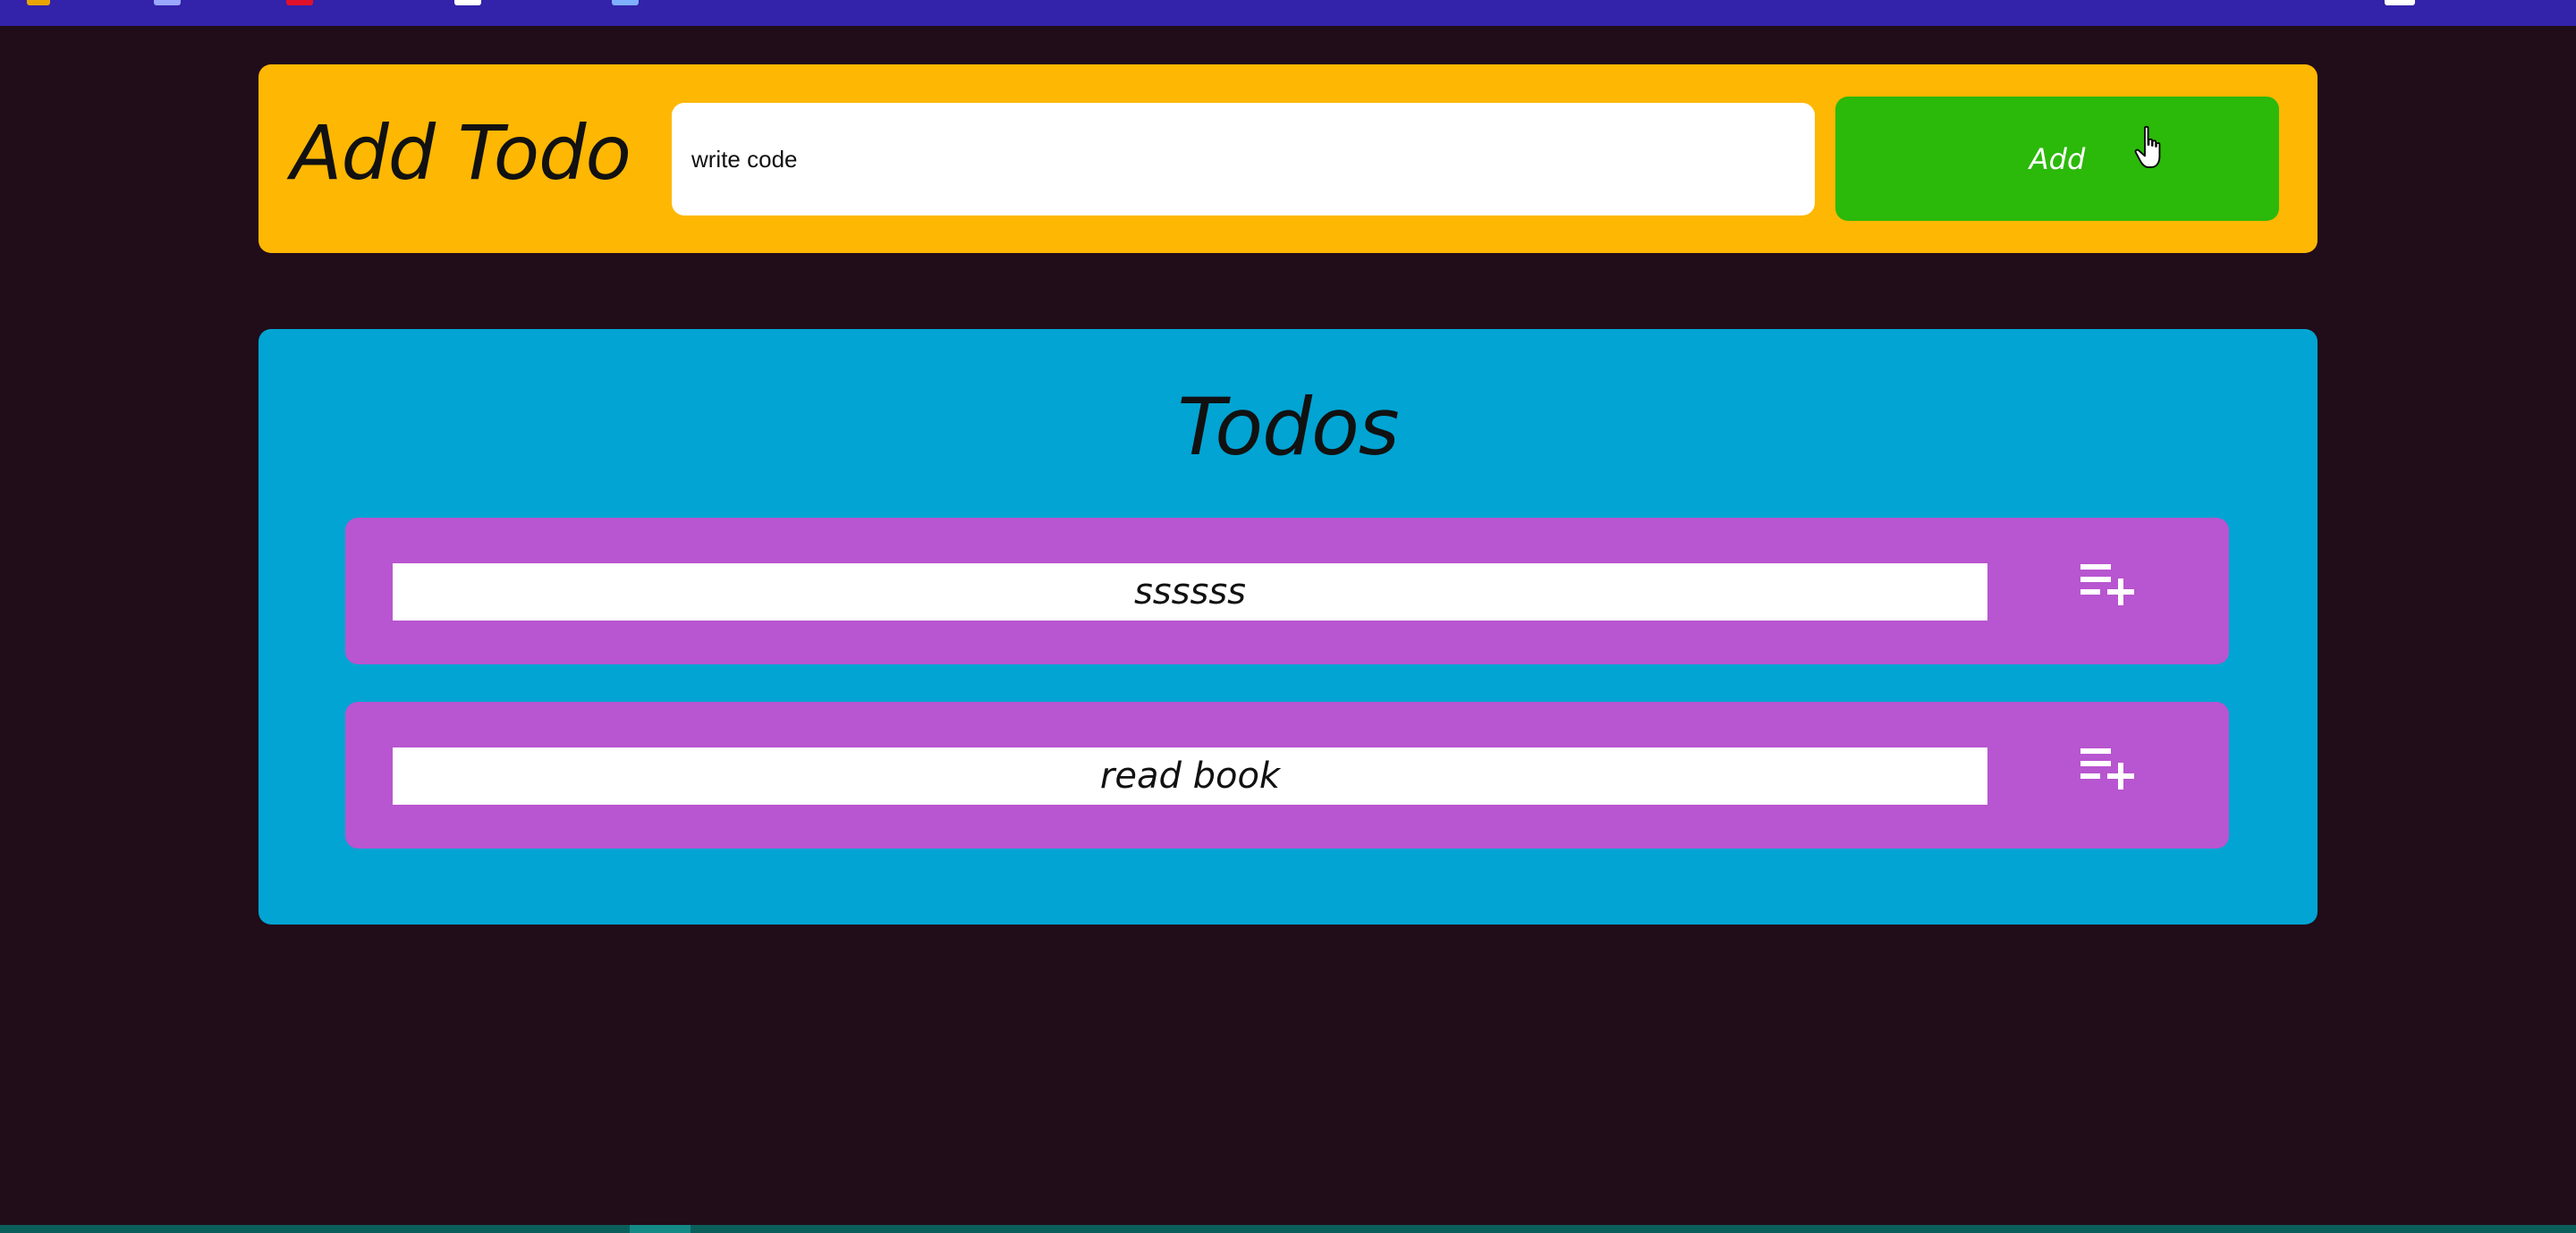 This screenshot has width=2576, height=1233. Describe the element at coordinates (1243, 159) in the screenshot. I see `todo-input` at that location.